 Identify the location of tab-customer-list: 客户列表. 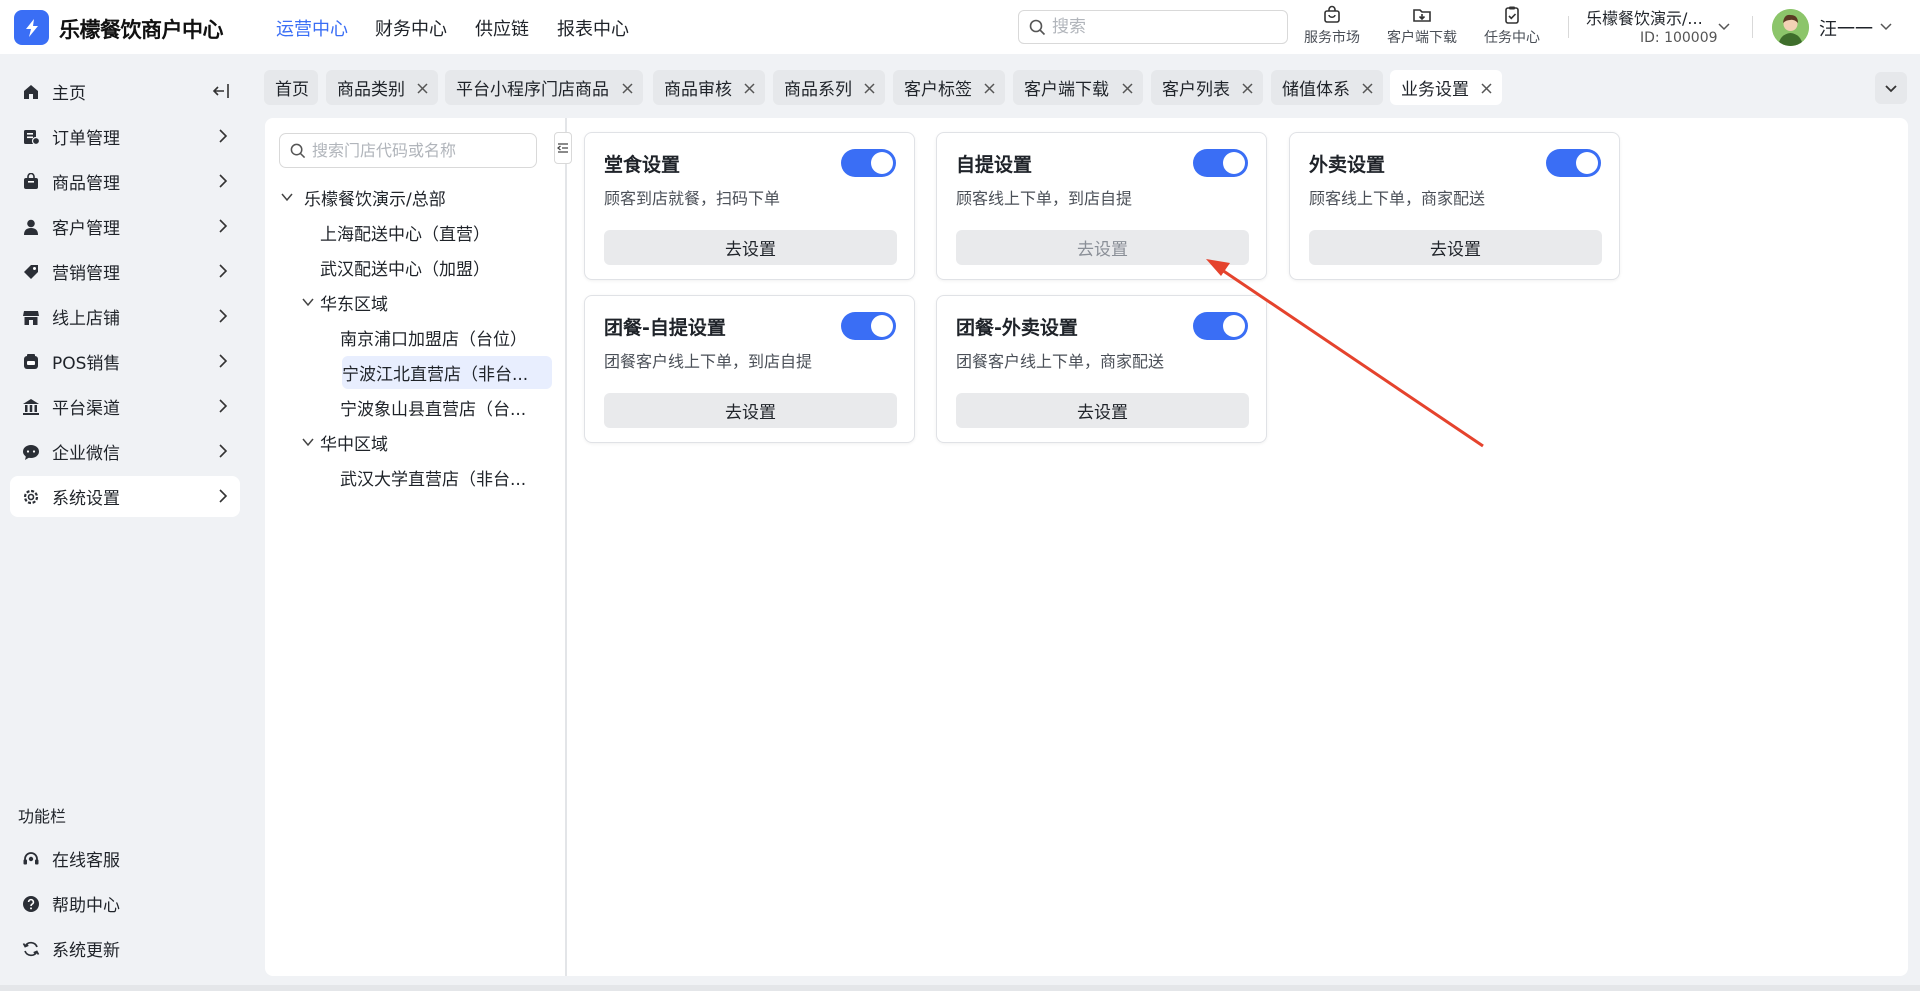
(1207, 87).